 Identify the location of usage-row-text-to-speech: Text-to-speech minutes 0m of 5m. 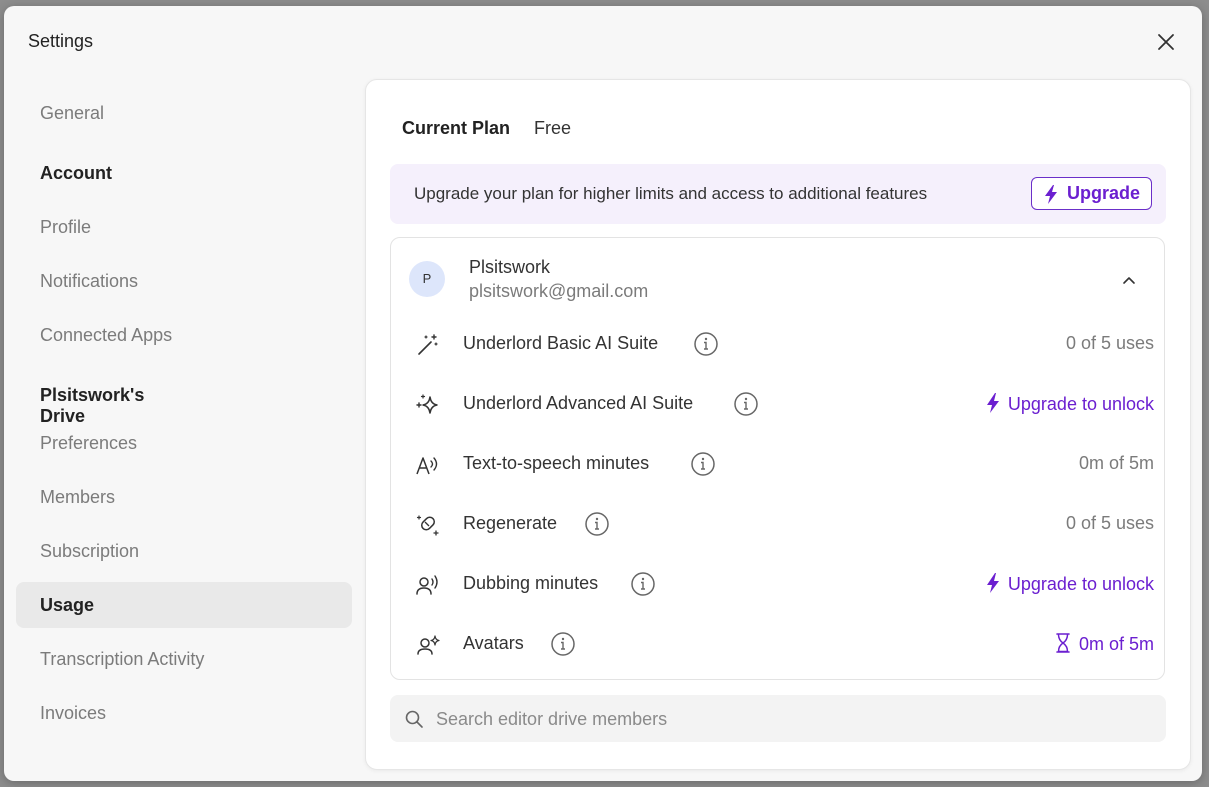
(778, 465).